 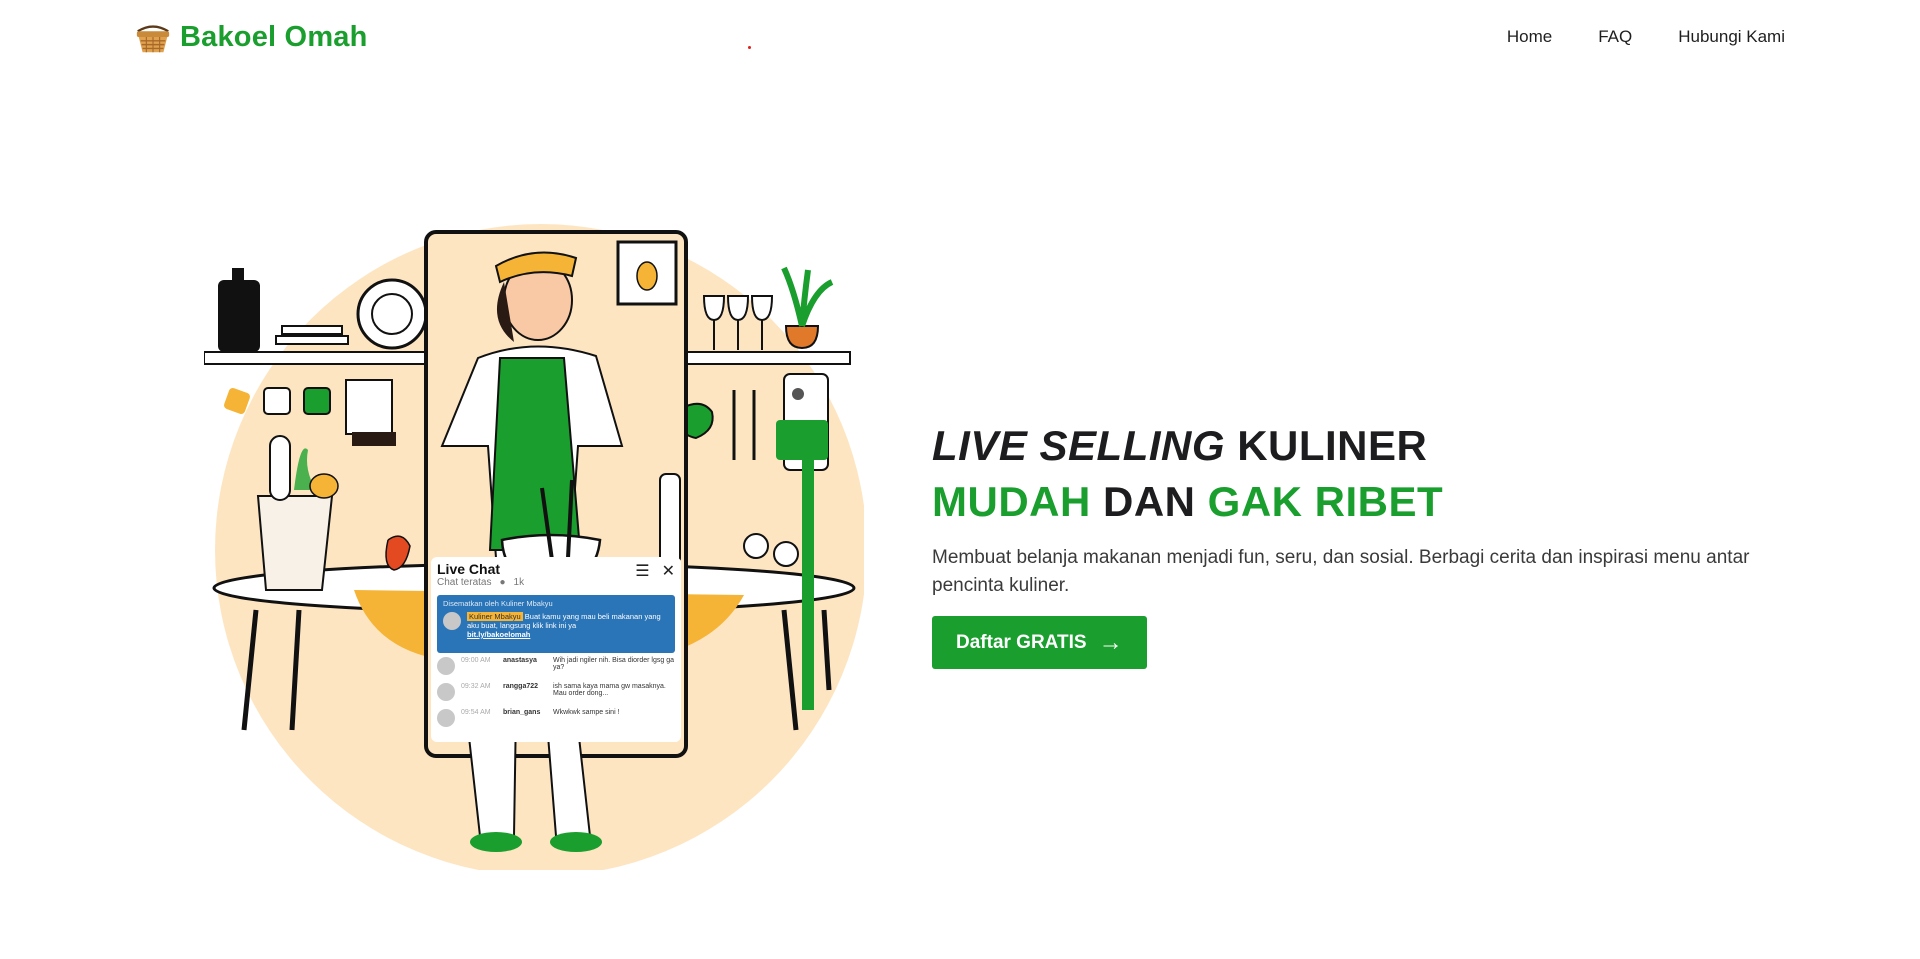 What do you see at coordinates (498, 603) in the screenshot?
I see `pinned-label: Disematkan oleh Kuliner Mbakyu` at bounding box center [498, 603].